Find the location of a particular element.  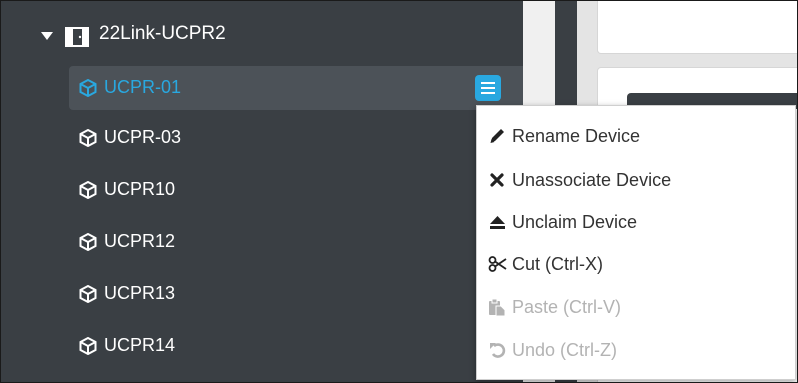

tree-item-ucpr10: UCPR10 is located at coordinates (296, 190).